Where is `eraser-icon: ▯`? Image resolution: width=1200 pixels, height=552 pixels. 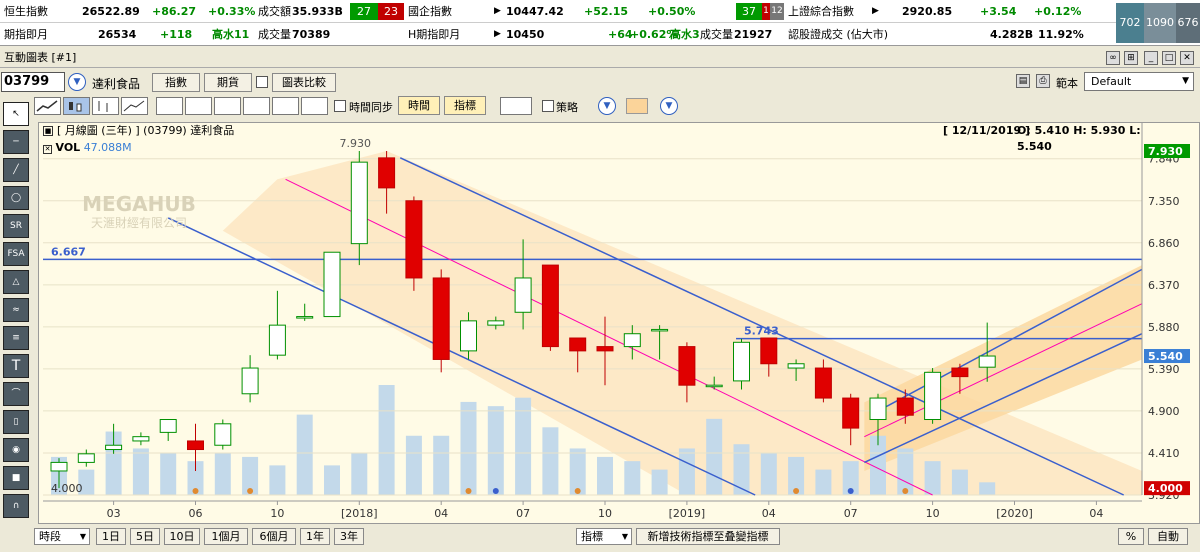 eraser-icon: ▯ is located at coordinates (16, 422).